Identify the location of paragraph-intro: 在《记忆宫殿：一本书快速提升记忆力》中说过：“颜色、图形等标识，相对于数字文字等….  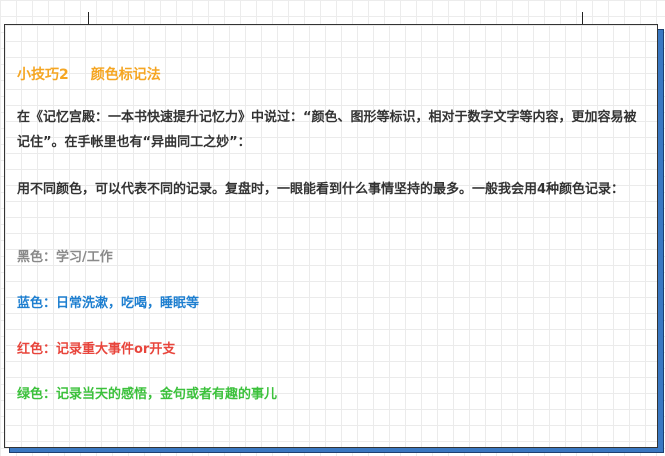
(327, 130).